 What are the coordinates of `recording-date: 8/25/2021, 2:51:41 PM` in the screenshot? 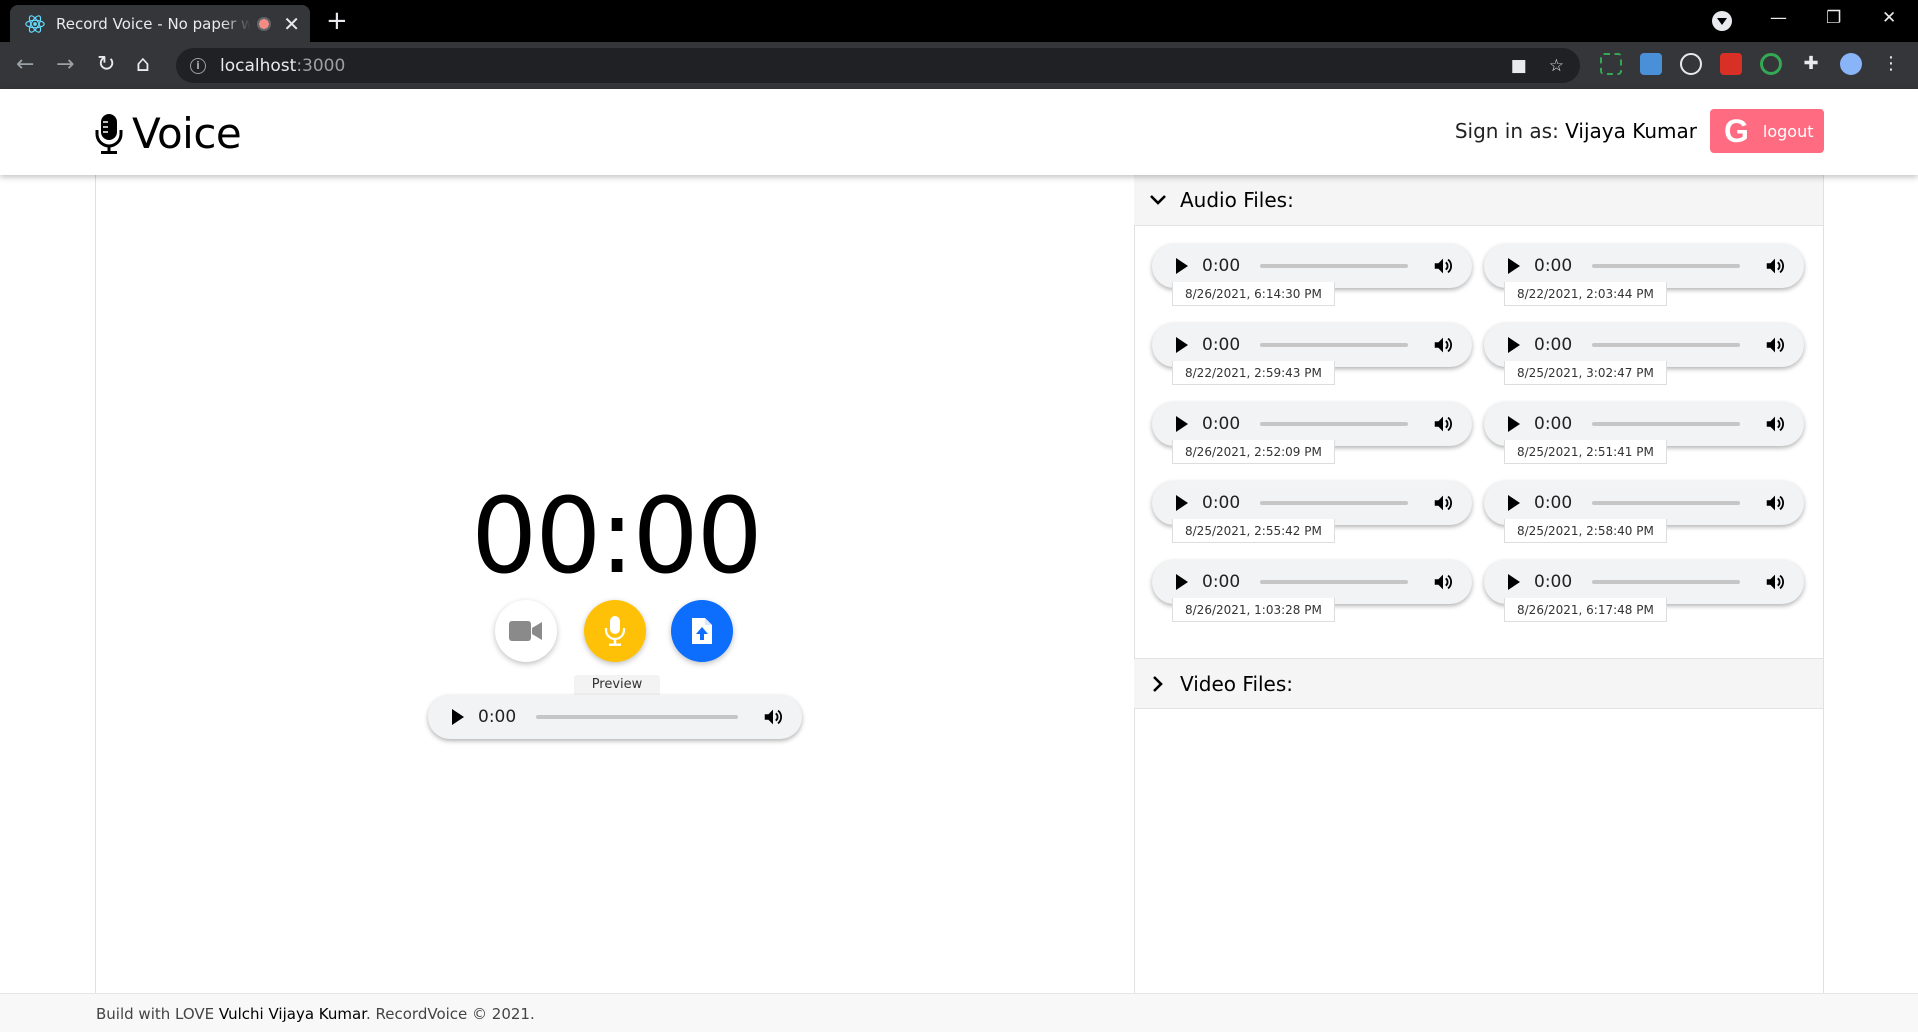 It's located at (1585, 452).